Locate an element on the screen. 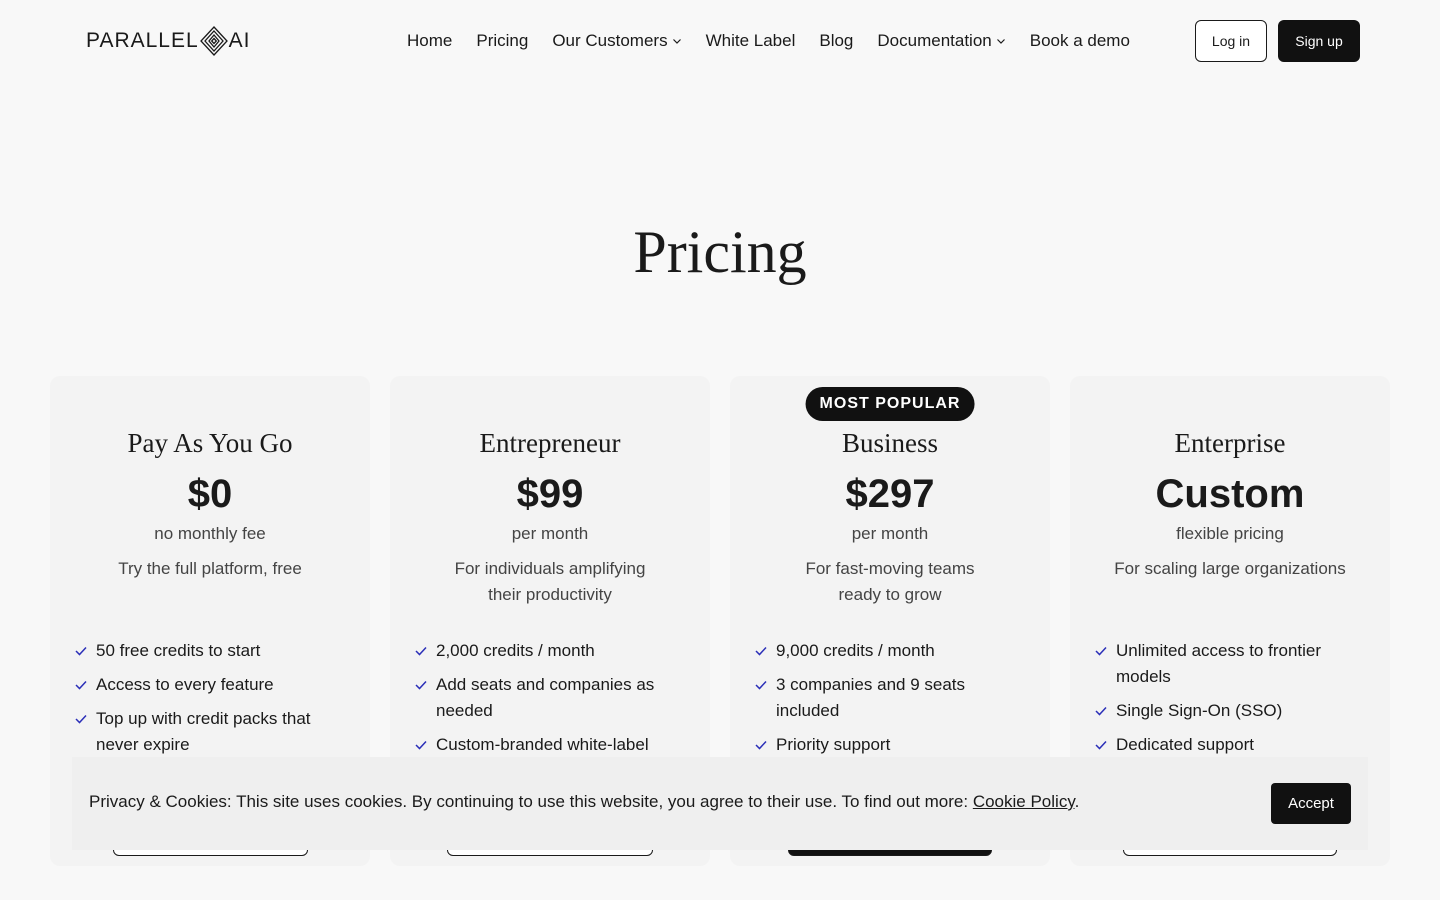 The image size is (1440, 900). feature-text: 2,000 credits / month is located at coordinates (515, 650).